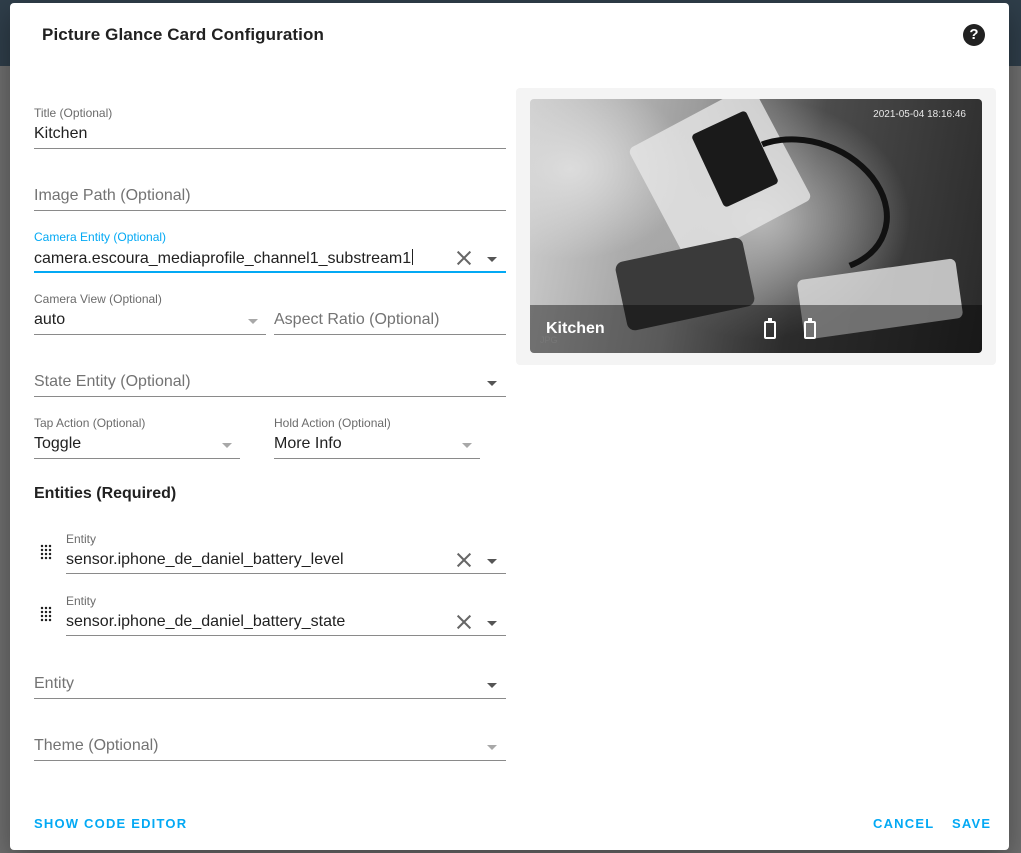  Describe the element at coordinates (137, 436) in the screenshot. I see `tap-action-select: Tap Action (Optional) Toggle` at that location.